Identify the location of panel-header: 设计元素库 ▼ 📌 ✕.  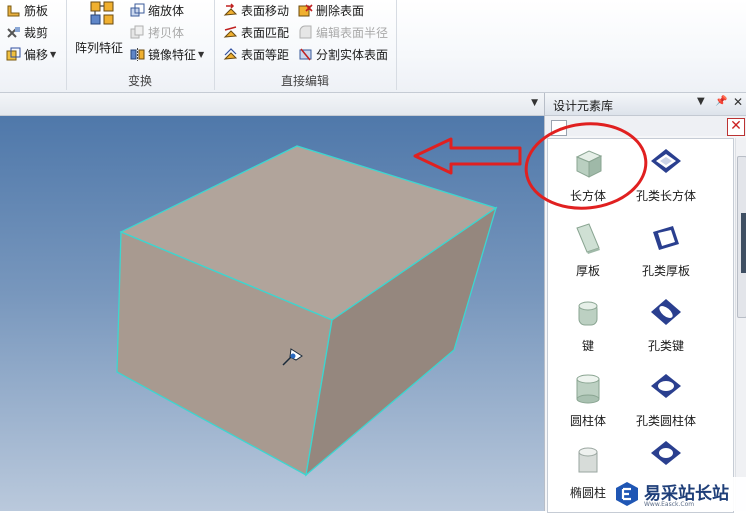
(645, 104).